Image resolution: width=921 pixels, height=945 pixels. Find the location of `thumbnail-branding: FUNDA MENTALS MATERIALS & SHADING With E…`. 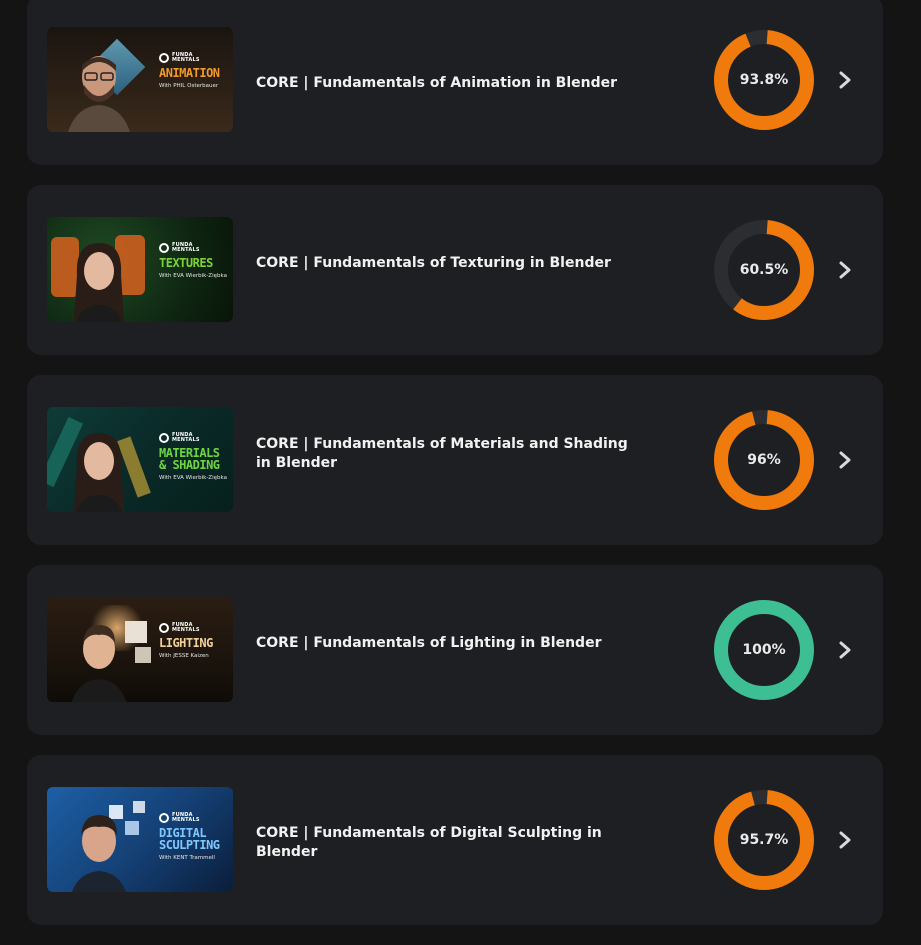

thumbnail-branding: FUNDA MENTALS MATERIALS & SHADING With E… is located at coordinates (194, 457).